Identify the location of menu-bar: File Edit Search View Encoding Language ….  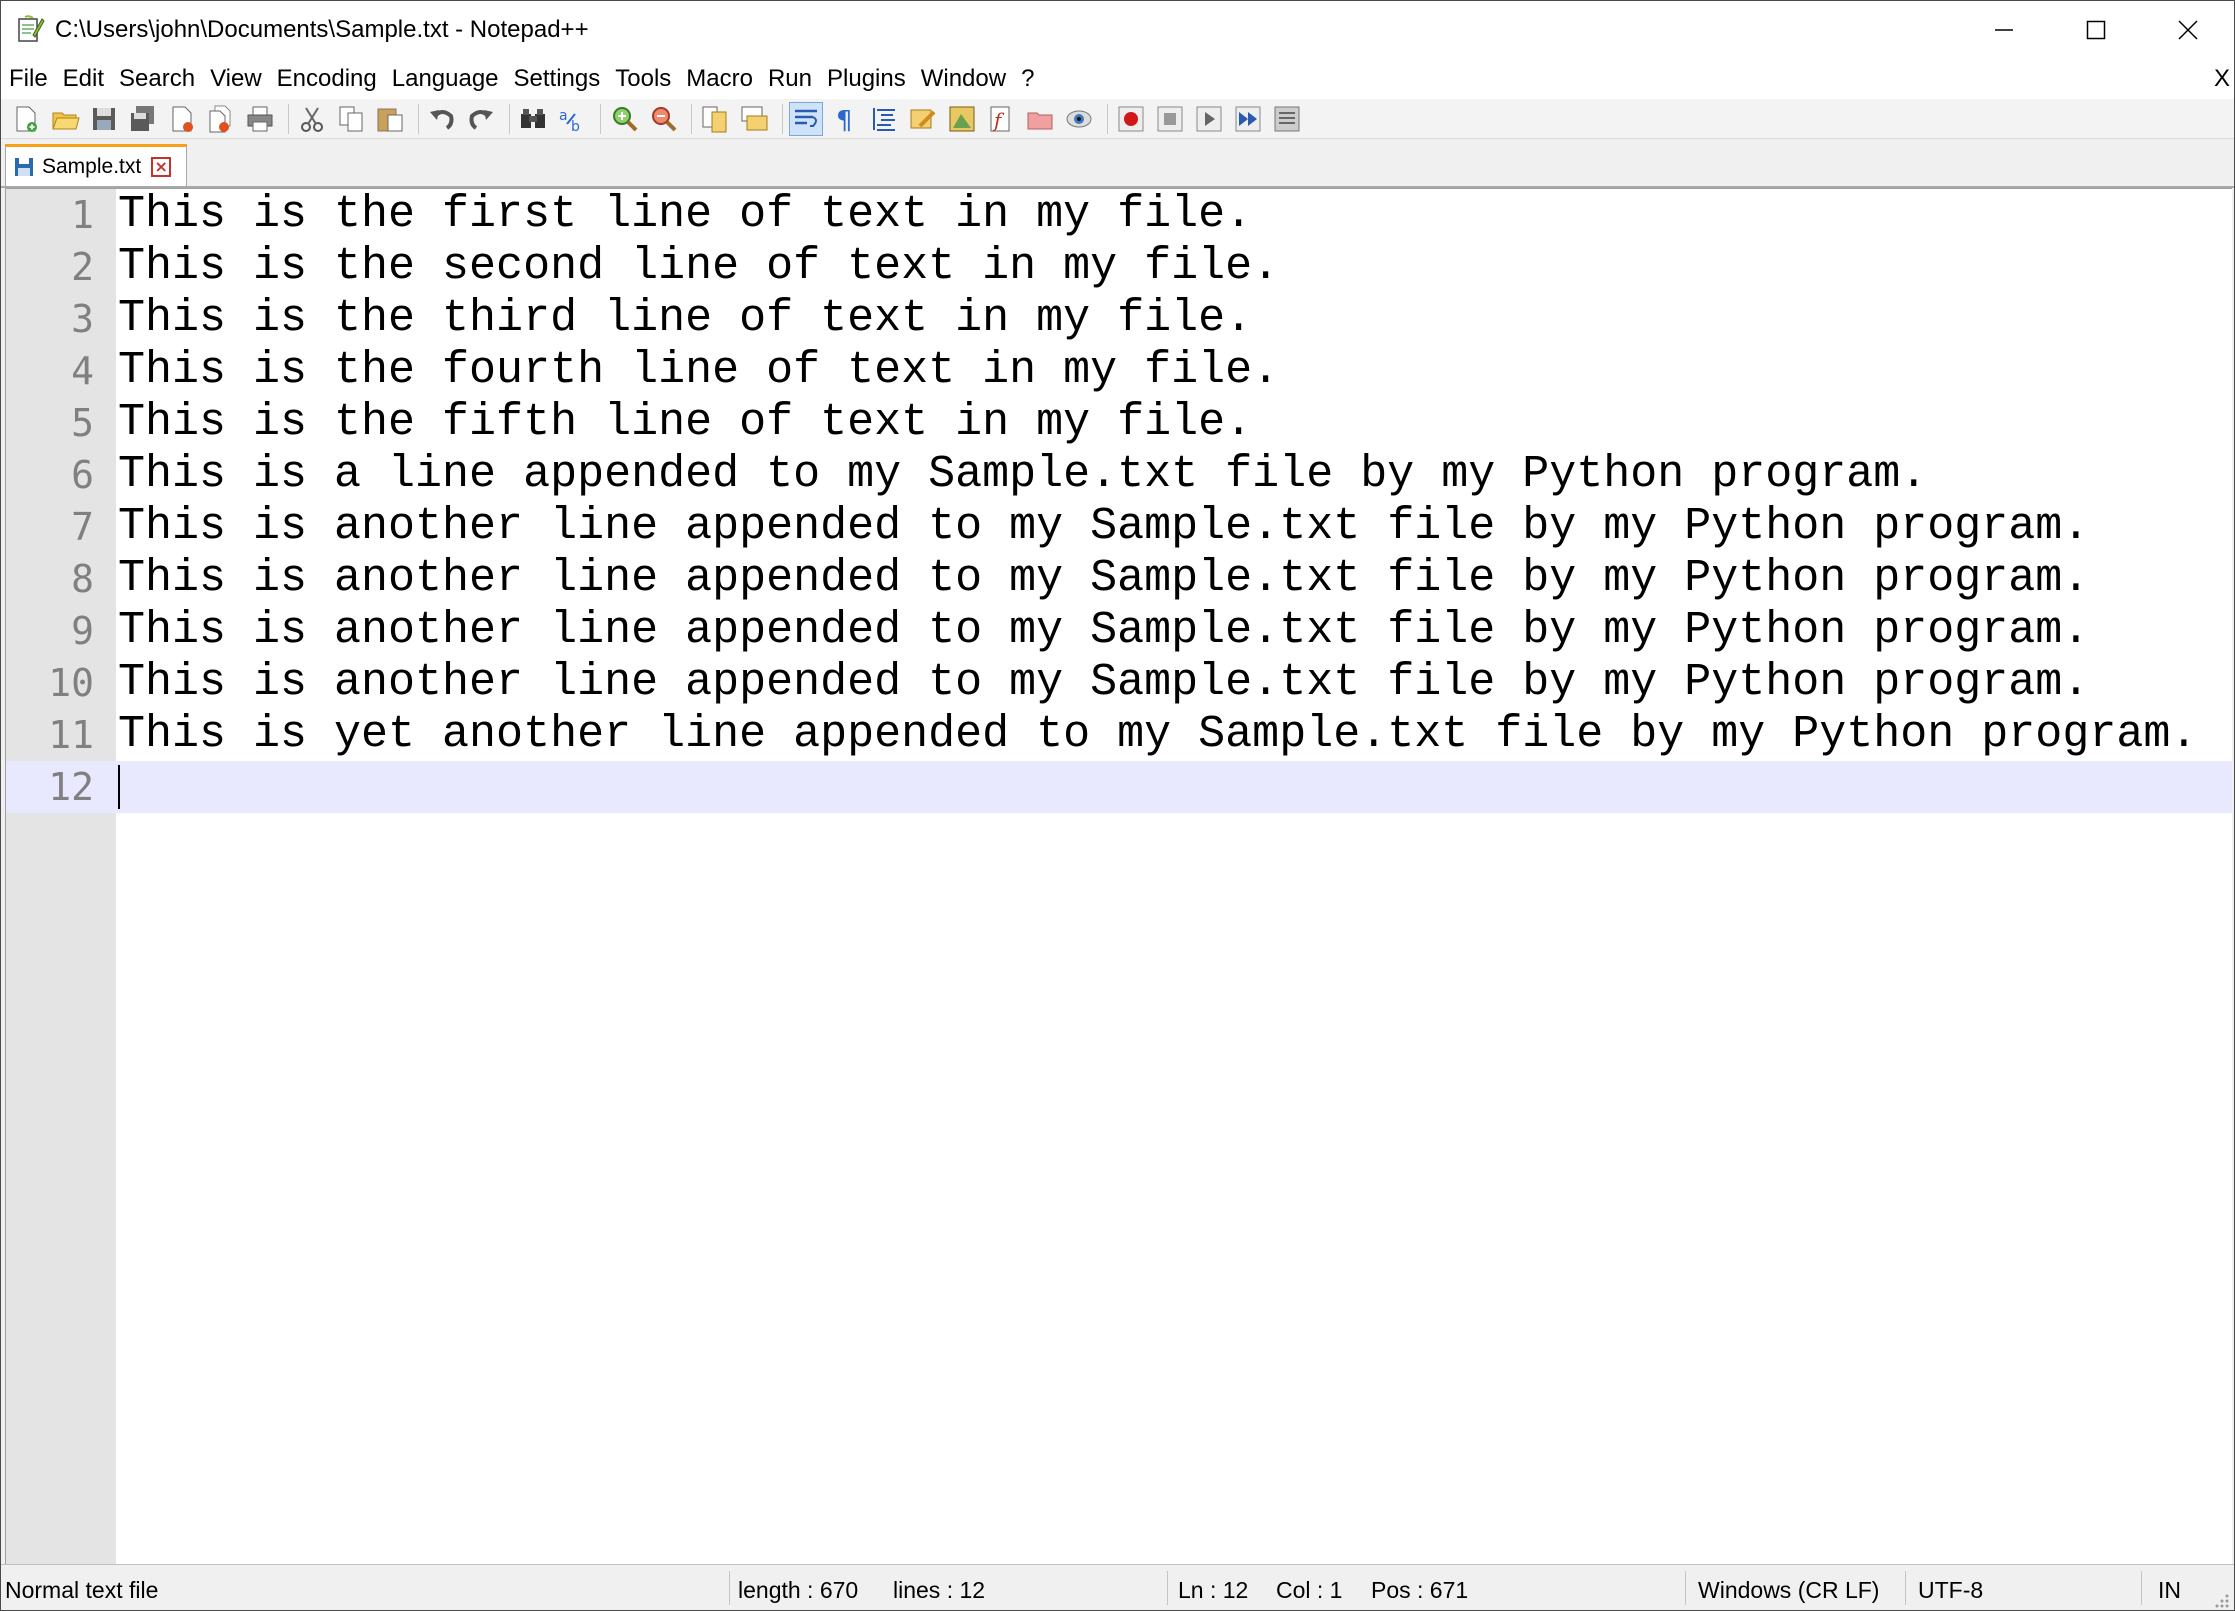
(1117, 79).